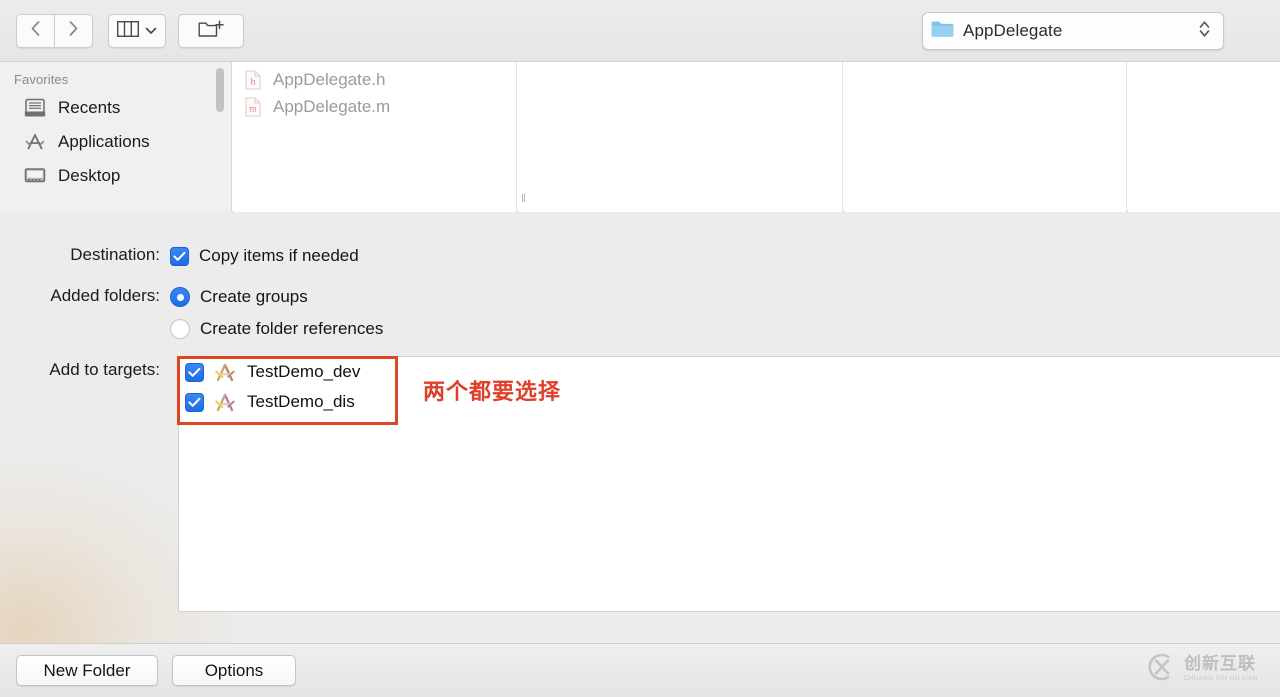  I want to click on copy-items-checkbox-row: Copy items if needed, so click(264, 256).